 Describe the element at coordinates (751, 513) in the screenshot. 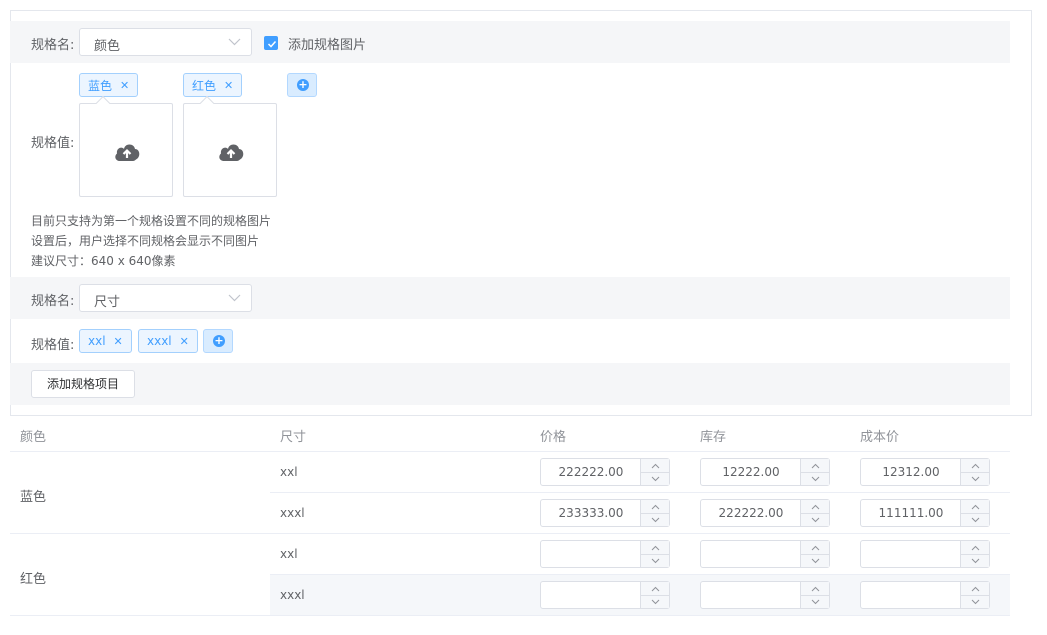

I see `stock-value: 222222.00` at that location.